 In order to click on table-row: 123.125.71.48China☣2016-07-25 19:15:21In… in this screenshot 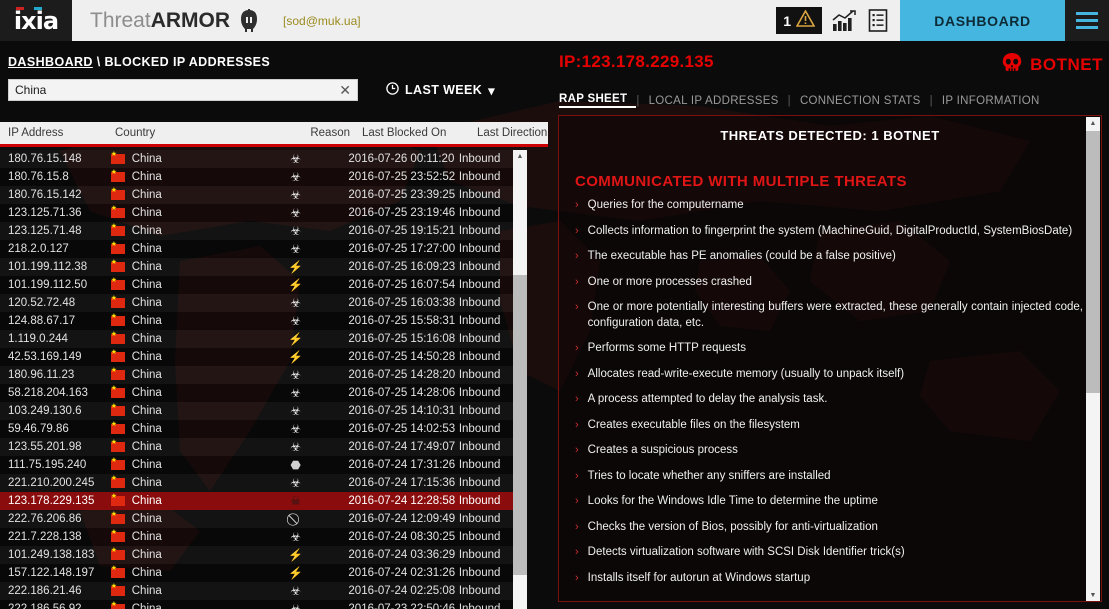, I will do `click(263, 231)`.